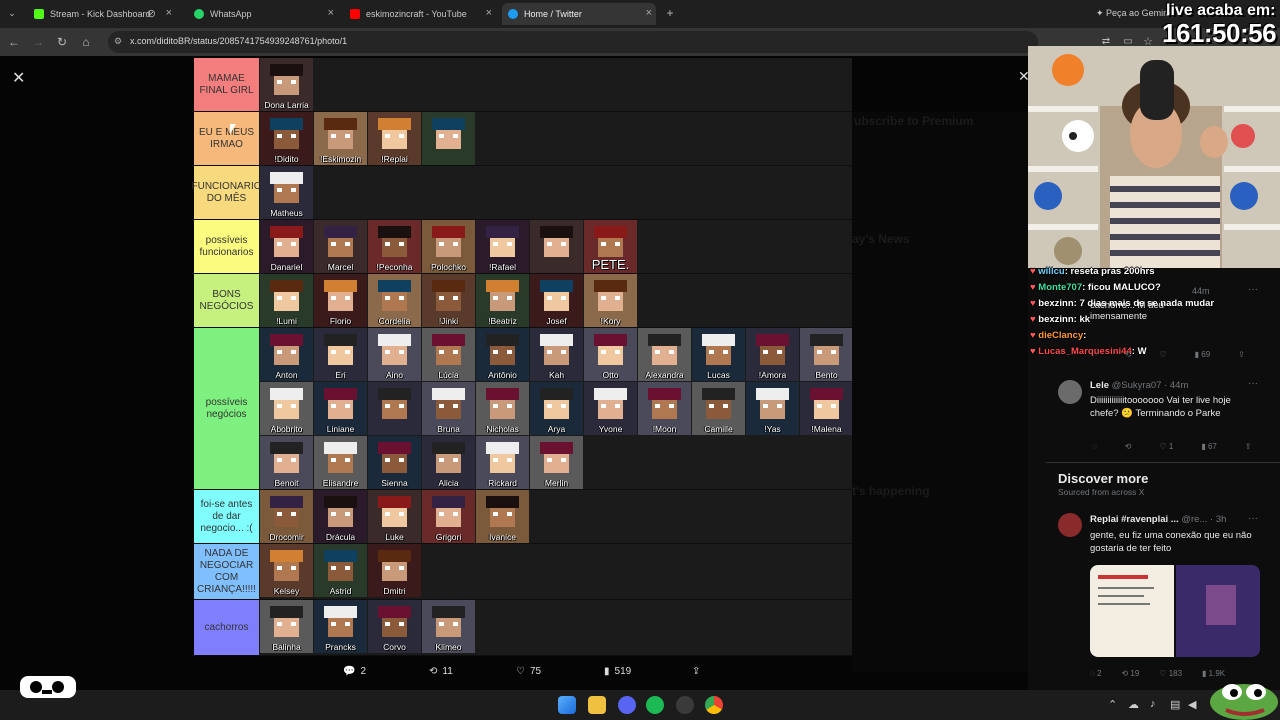 Image resolution: width=1280 pixels, height=720 pixels. What do you see at coordinates (772, 429) in the screenshot?
I see `tier-item-name: !Yas` at bounding box center [772, 429].